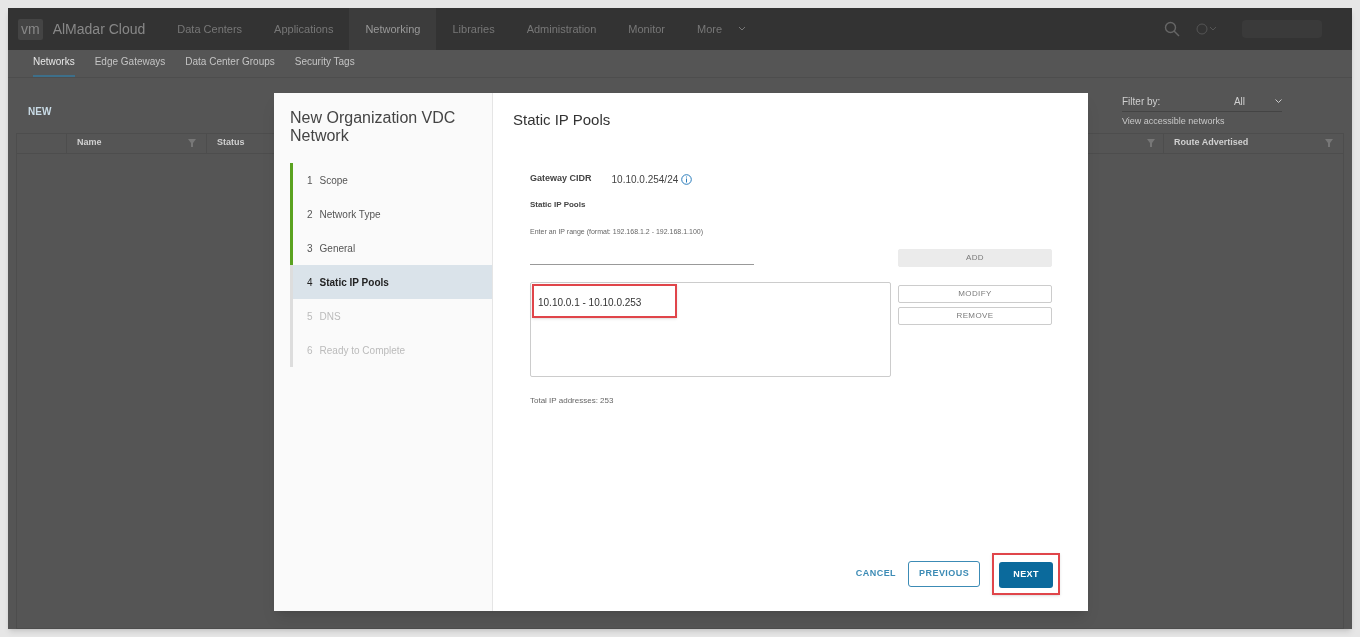 Image resolution: width=1360 pixels, height=637 pixels. What do you see at coordinates (605, 302) in the screenshot?
I see `ip-pool-item: 10.10.0.1 - 10.10.0.253` at bounding box center [605, 302].